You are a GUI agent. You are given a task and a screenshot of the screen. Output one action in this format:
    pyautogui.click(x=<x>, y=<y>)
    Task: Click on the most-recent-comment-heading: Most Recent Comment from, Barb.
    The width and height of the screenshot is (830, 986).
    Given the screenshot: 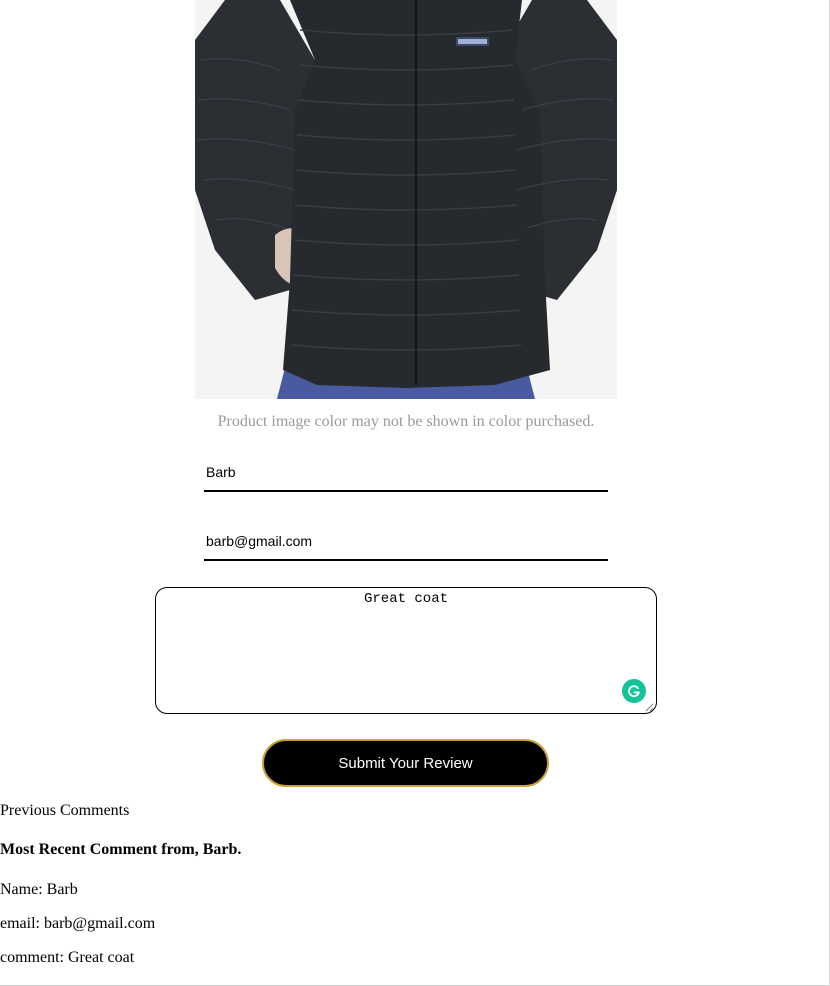 What is the action you would take?
    pyautogui.click(x=121, y=849)
    